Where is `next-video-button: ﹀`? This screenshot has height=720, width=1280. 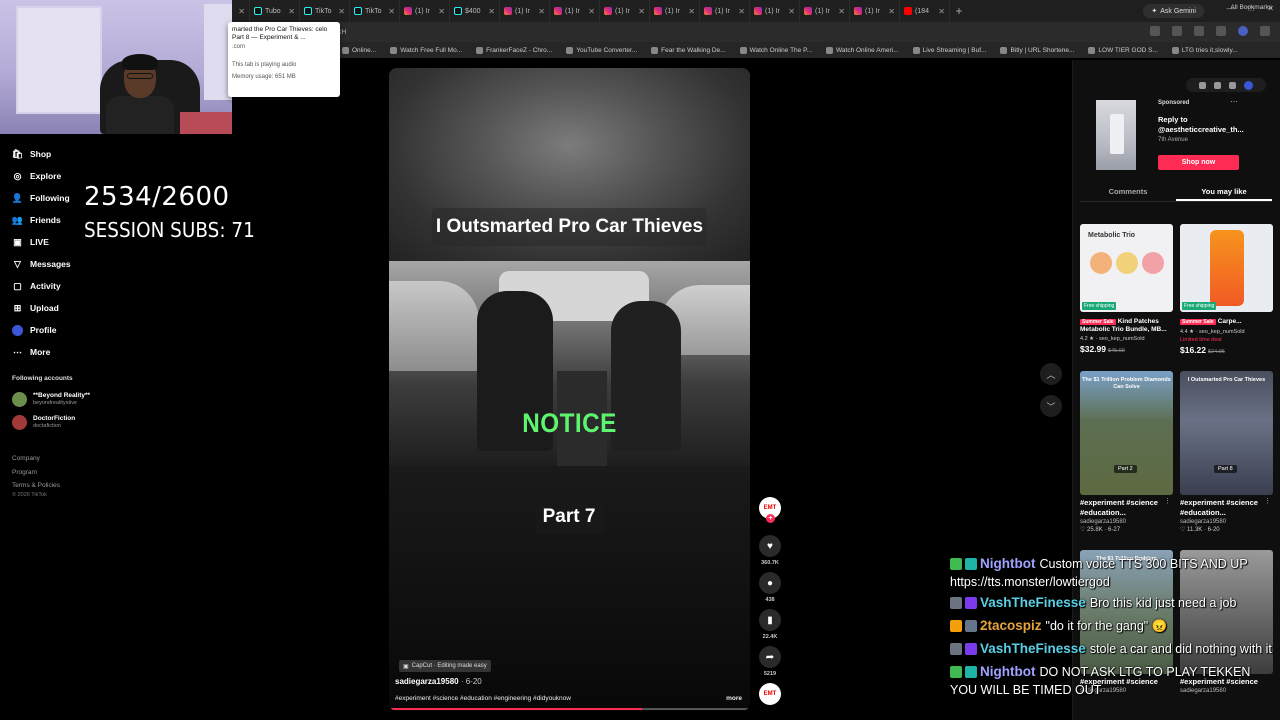
next-video-button: ﹀ is located at coordinates (1051, 406).